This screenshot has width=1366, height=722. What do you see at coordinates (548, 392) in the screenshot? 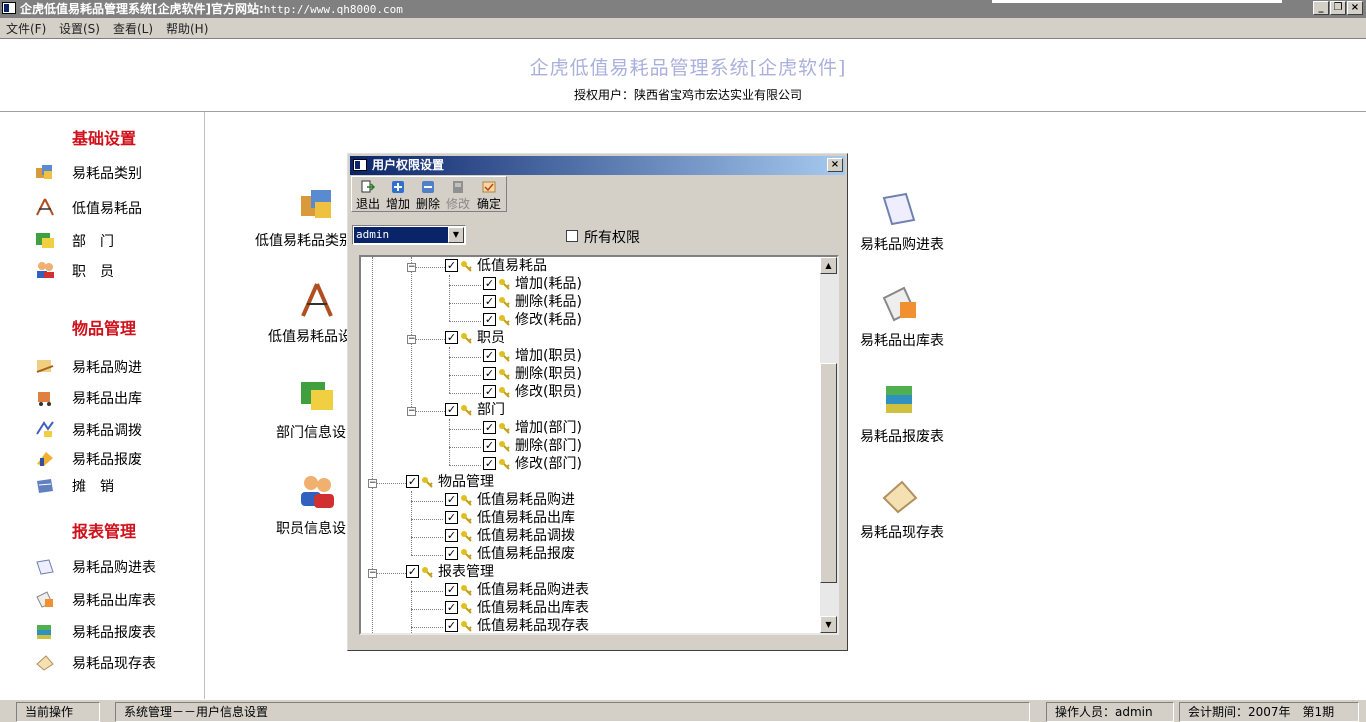
I see `tree-node-label: 修改(职员)` at bounding box center [548, 392].